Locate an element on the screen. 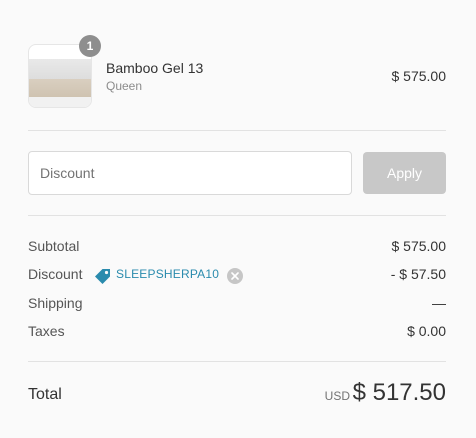 The width and height of the screenshot is (476, 438). quantity-badge: 1 is located at coordinates (90, 46).